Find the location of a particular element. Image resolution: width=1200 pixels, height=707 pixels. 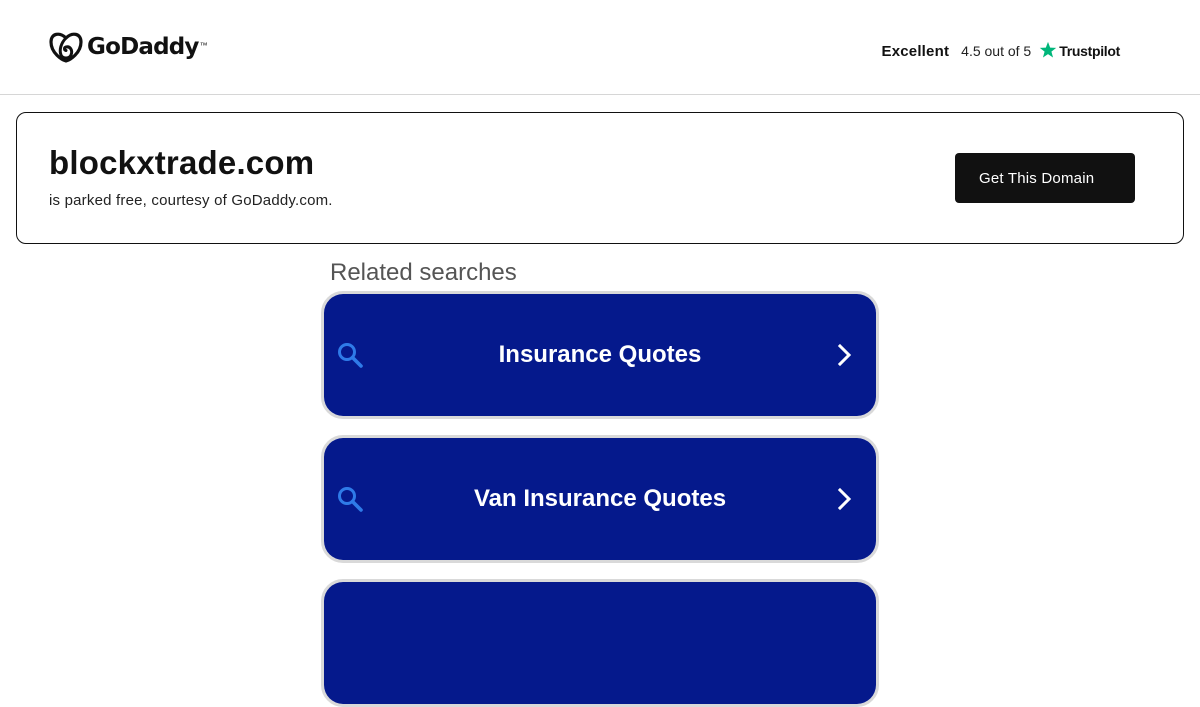

godaddy-logo-icon is located at coordinates (66, 47).